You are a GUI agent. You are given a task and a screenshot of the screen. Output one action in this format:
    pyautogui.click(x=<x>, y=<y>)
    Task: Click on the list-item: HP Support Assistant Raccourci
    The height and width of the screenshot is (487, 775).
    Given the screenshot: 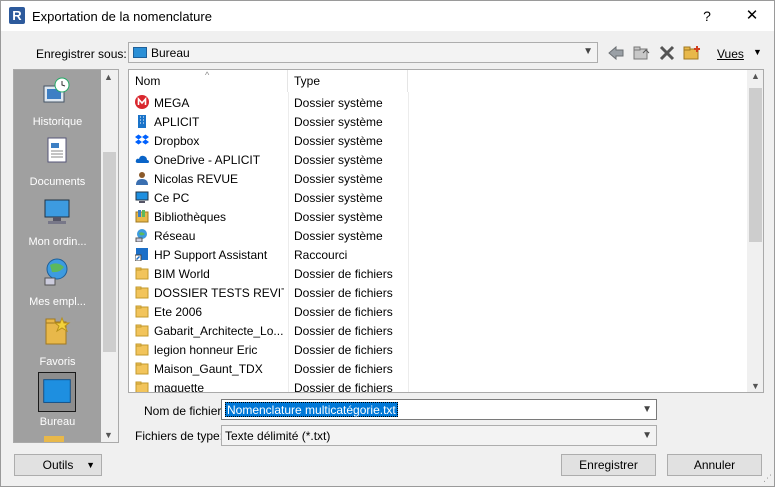 What is the action you would take?
    pyautogui.click(x=438, y=254)
    